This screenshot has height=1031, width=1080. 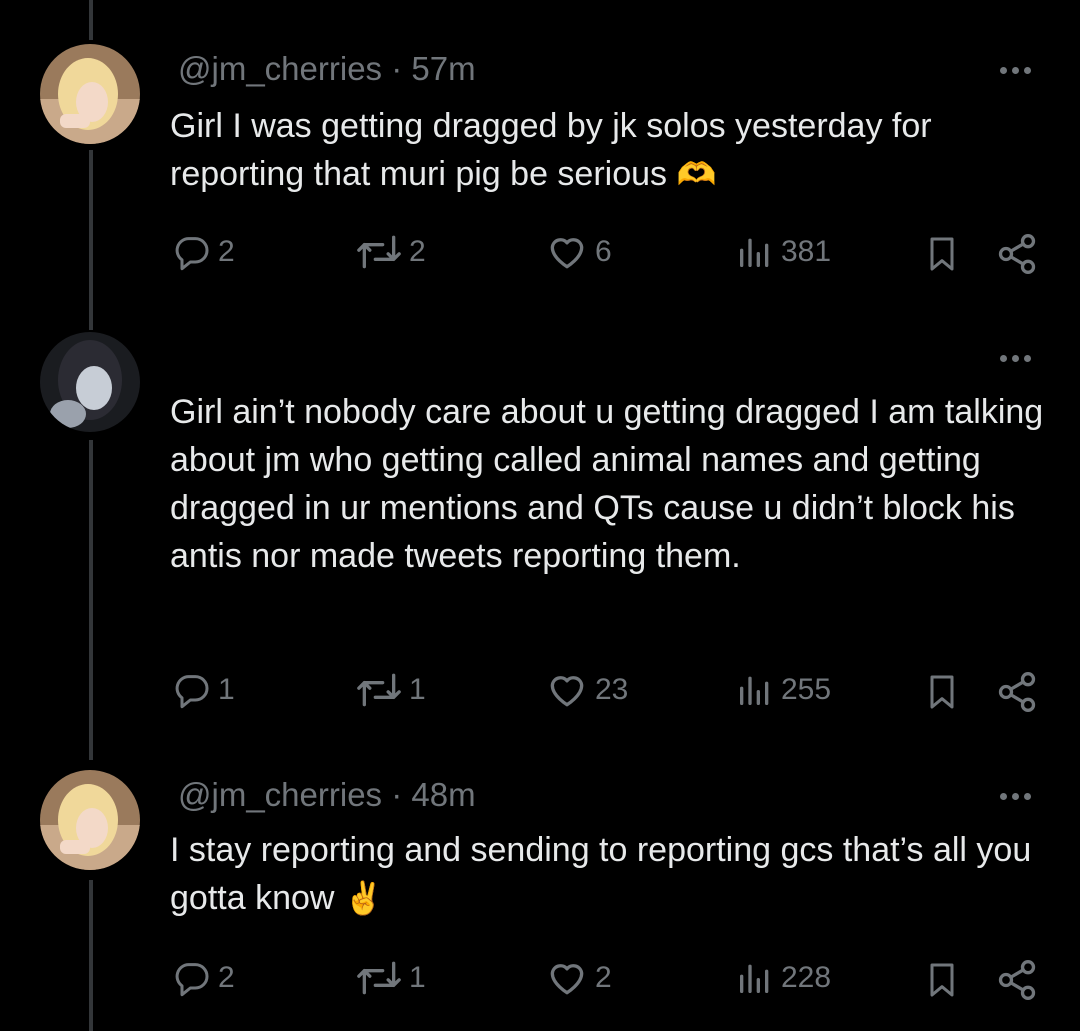 What do you see at coordinates (612, 689) in the screenshot?
I see `like-count: 23` at bounding box center [612, 689].